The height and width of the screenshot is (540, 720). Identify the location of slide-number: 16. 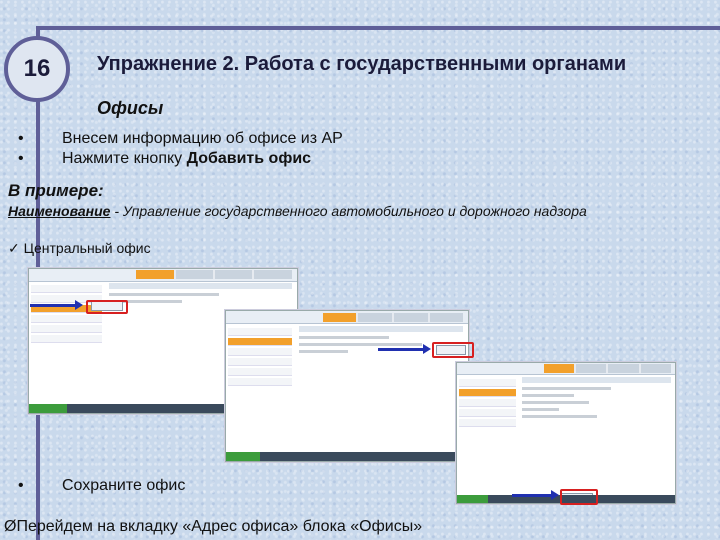
(37, 69).